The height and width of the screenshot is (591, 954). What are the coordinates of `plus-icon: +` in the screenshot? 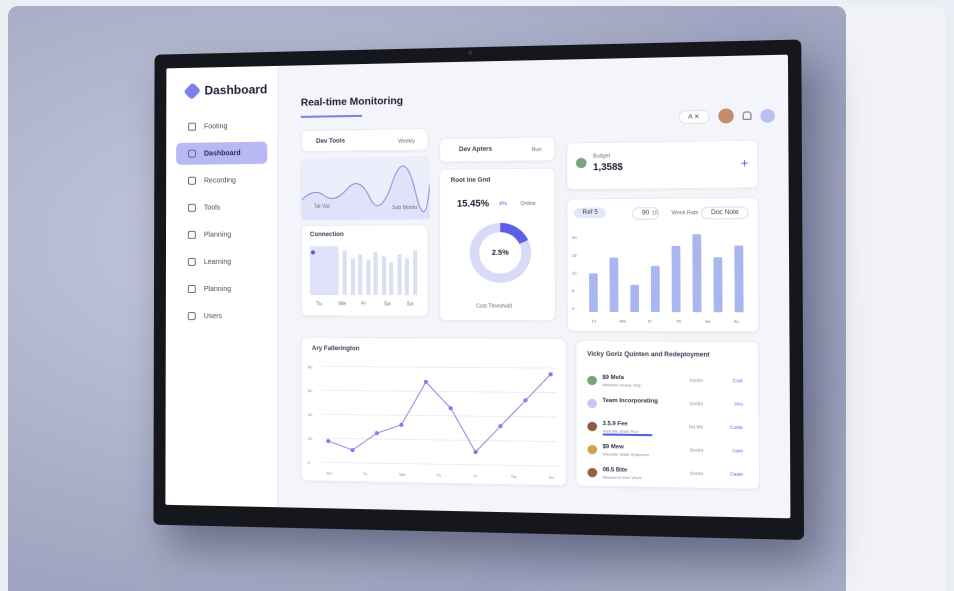 It's located at (745, 163).